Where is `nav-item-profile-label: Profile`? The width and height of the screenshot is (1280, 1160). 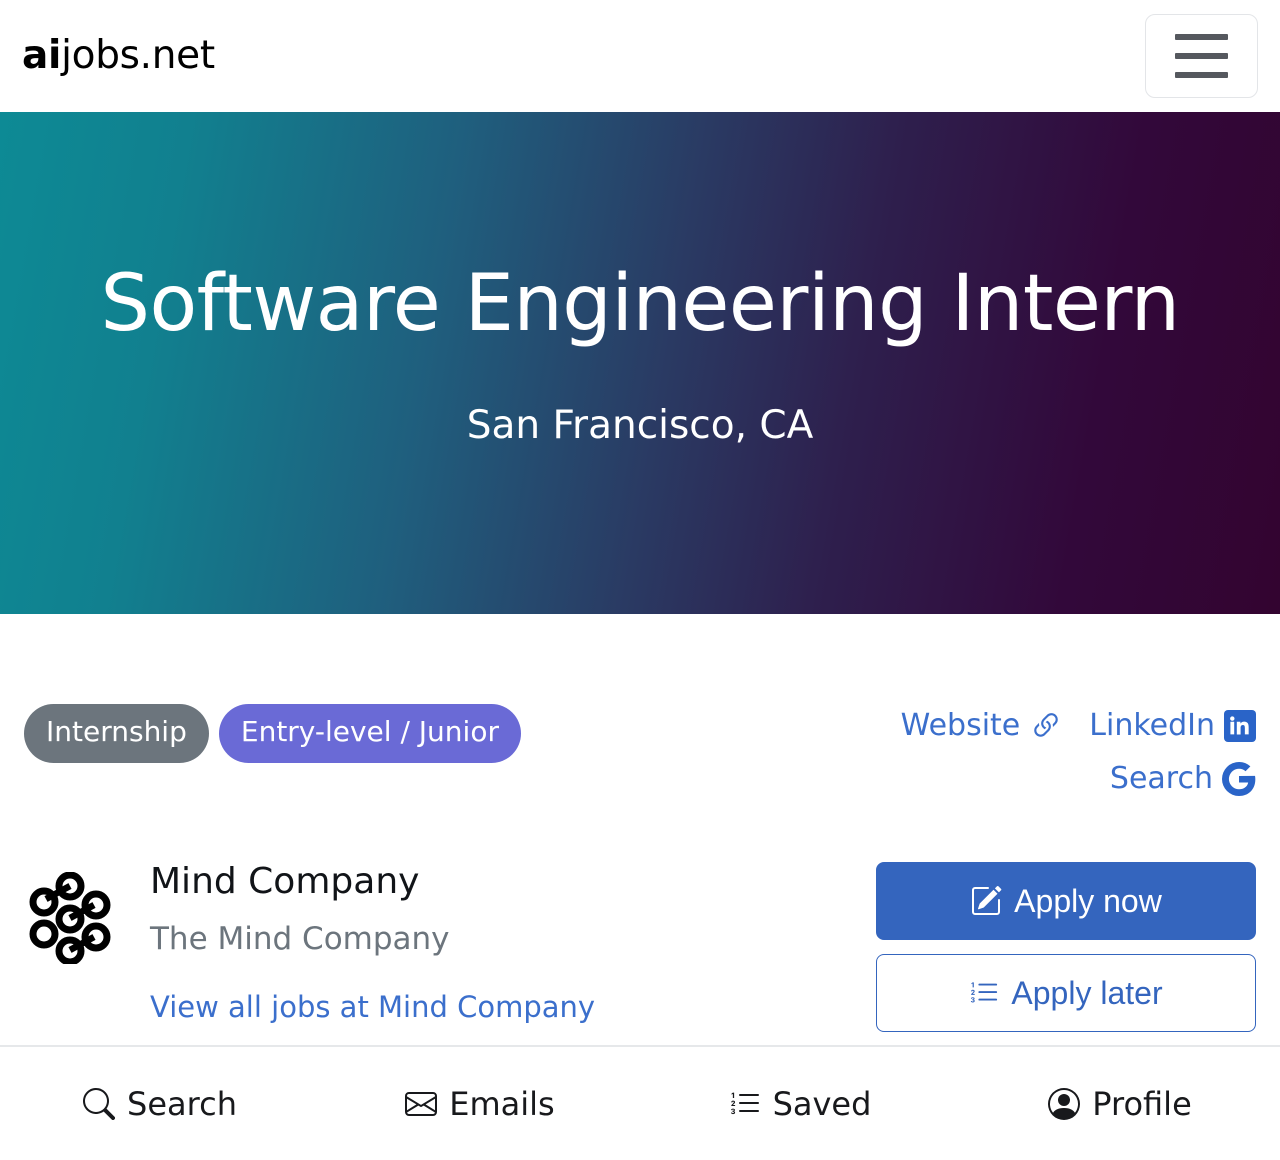
nav-item-profile-label: Profile is located at coordinates (1142, 1103).